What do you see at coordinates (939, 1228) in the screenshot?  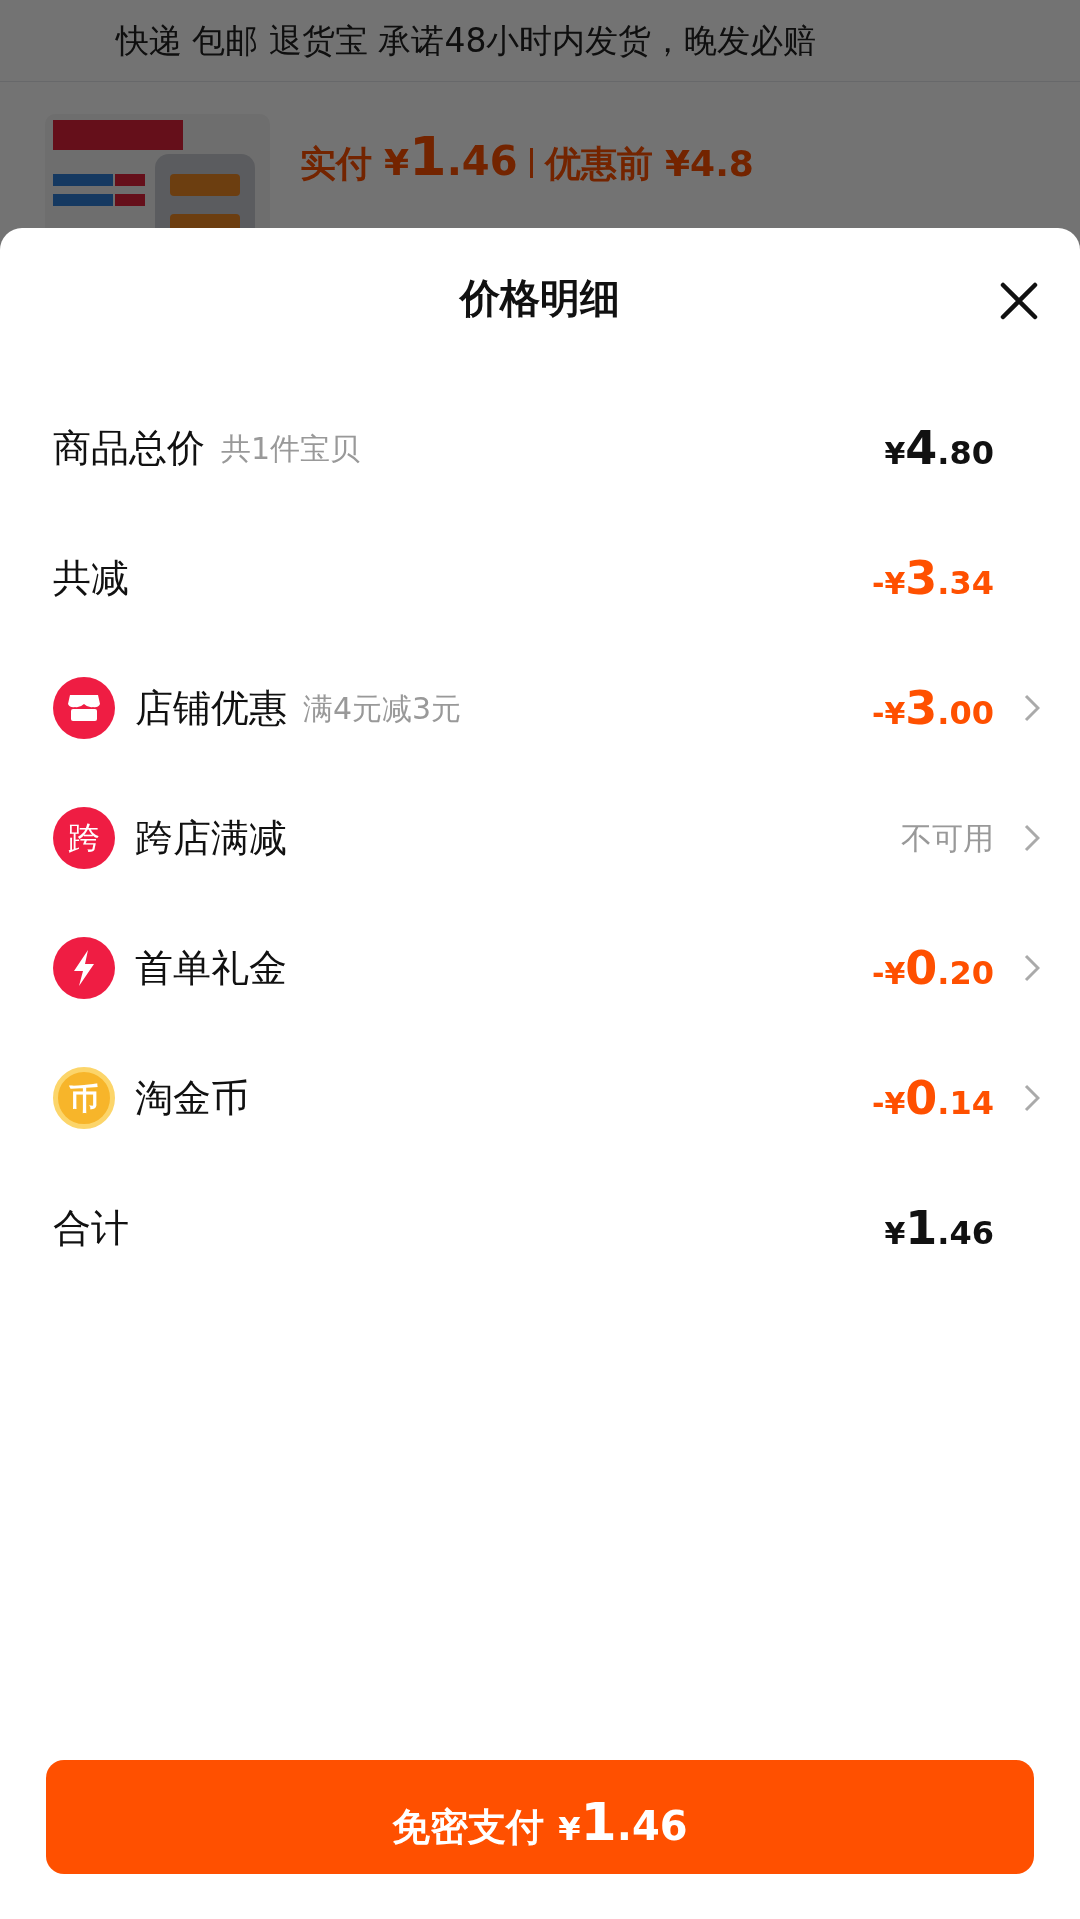 I see `amount: ¥1.46` at bounding box center [939, 1228].